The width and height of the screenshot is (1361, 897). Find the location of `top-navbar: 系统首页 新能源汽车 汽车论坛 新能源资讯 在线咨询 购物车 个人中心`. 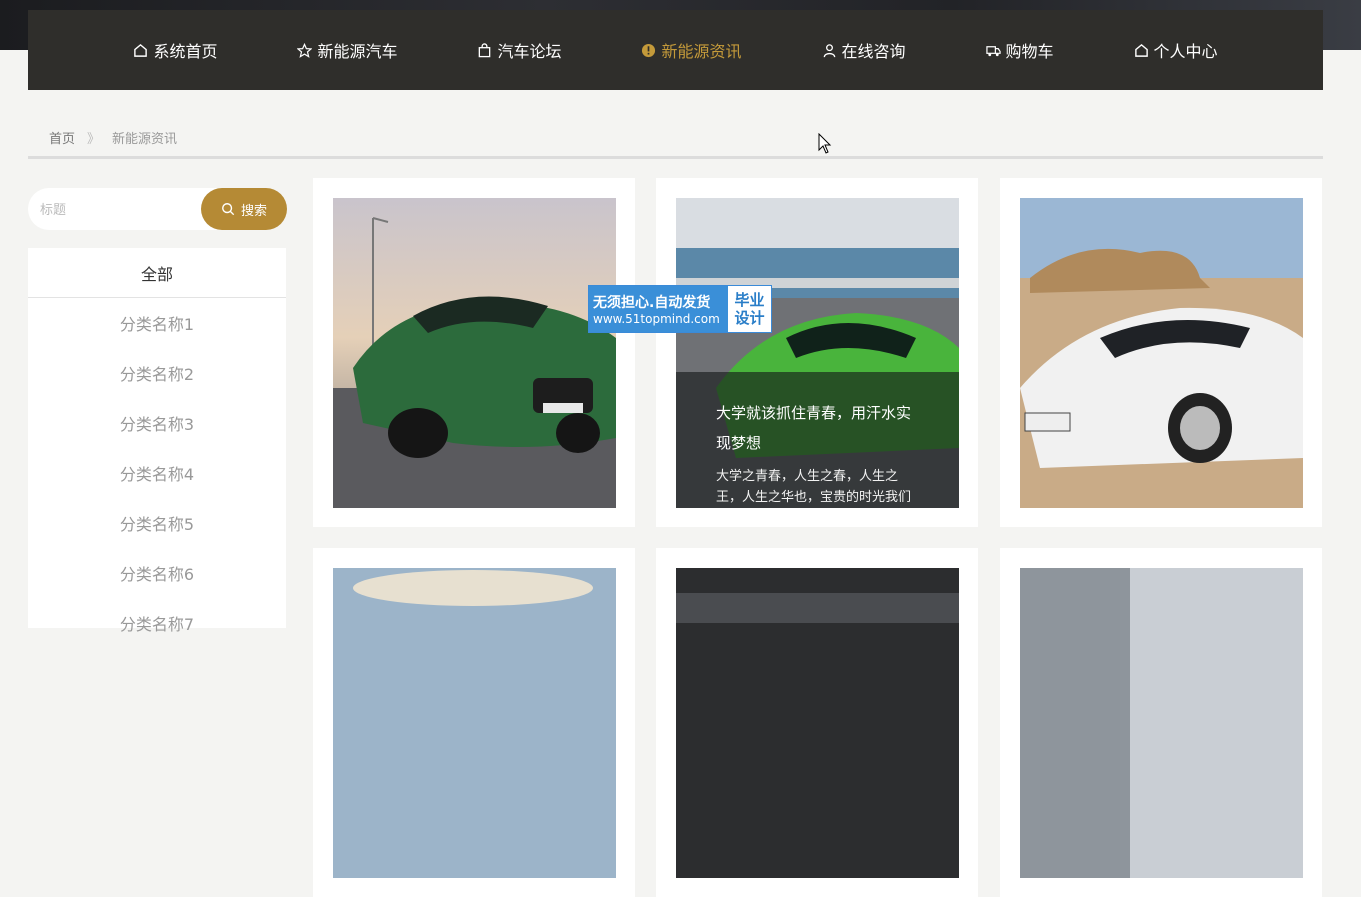

top-navbar: 系统首页 新能源汽车 汽车论坛 新能源资讯 在线咨询 购物车 个人中心 is located at coordinates (675, 50).